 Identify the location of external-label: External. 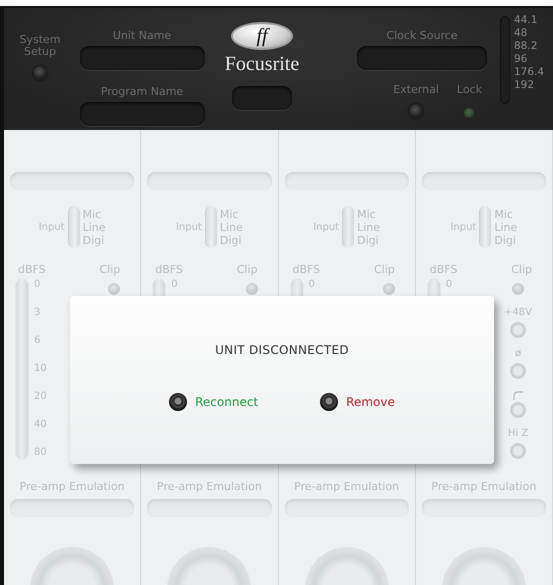
(416, 90).